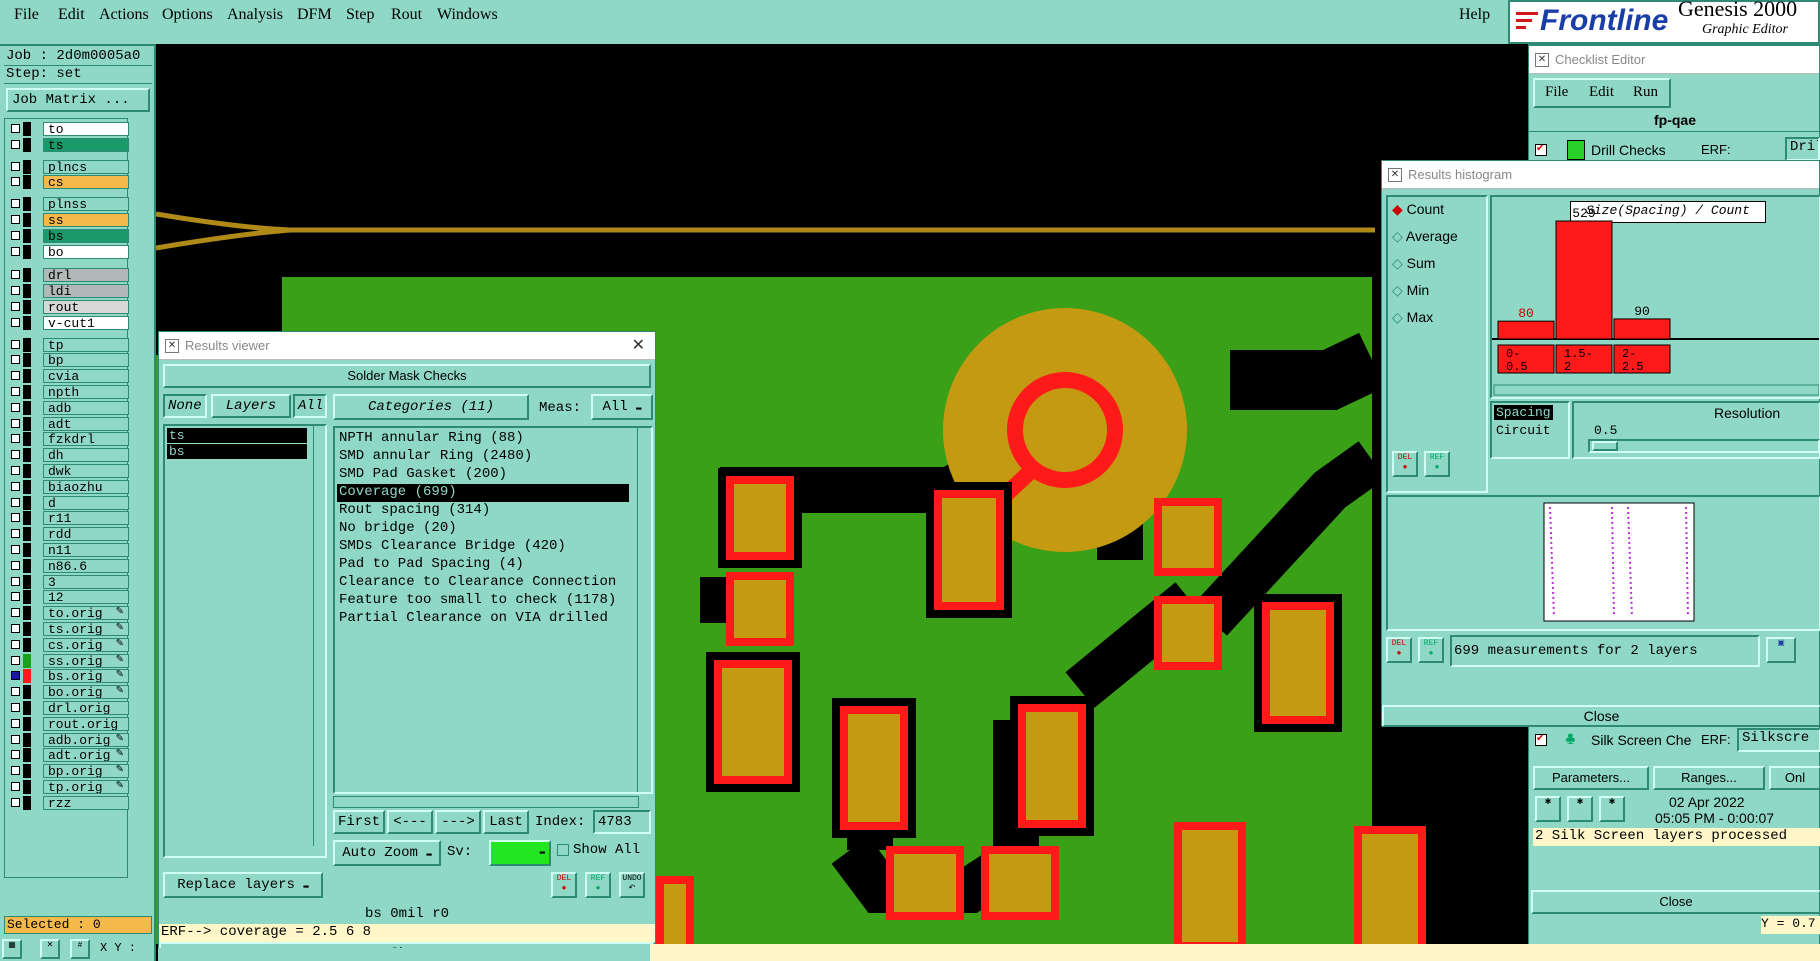 The width and height of the screenshot is (1820, 961). Describe the element at coordinates (68, 660) in the screenshot. I see `layer-row: ss.orig ✎` at that location.